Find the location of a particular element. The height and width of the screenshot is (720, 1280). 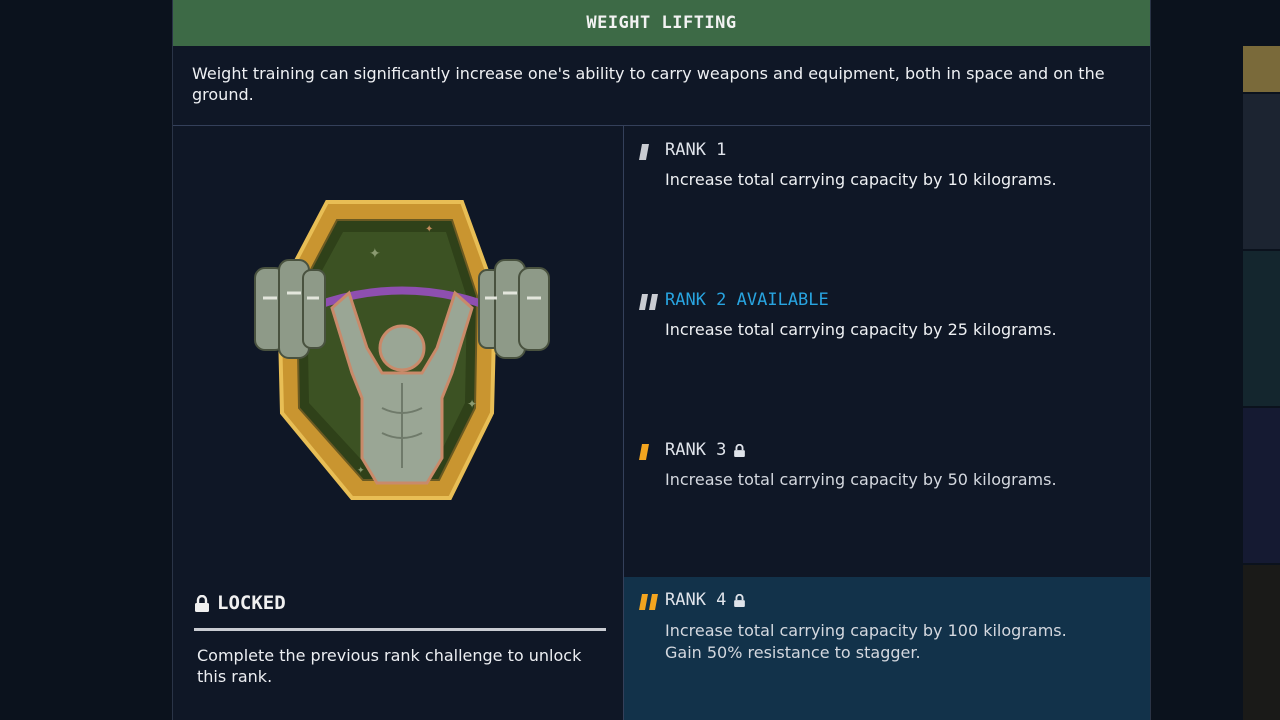

rank-title: RANK 4 is located at coordinates (696, 600).